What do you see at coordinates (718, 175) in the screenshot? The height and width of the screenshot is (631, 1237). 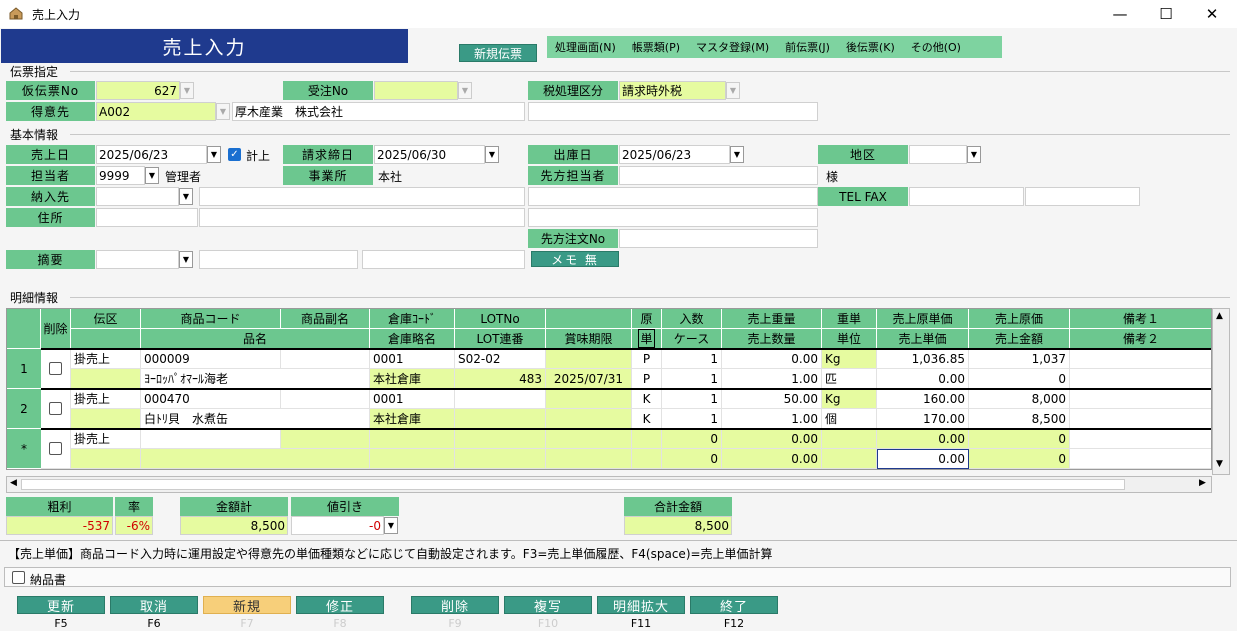 I see `contact-field` at bounding box center [718, 175].